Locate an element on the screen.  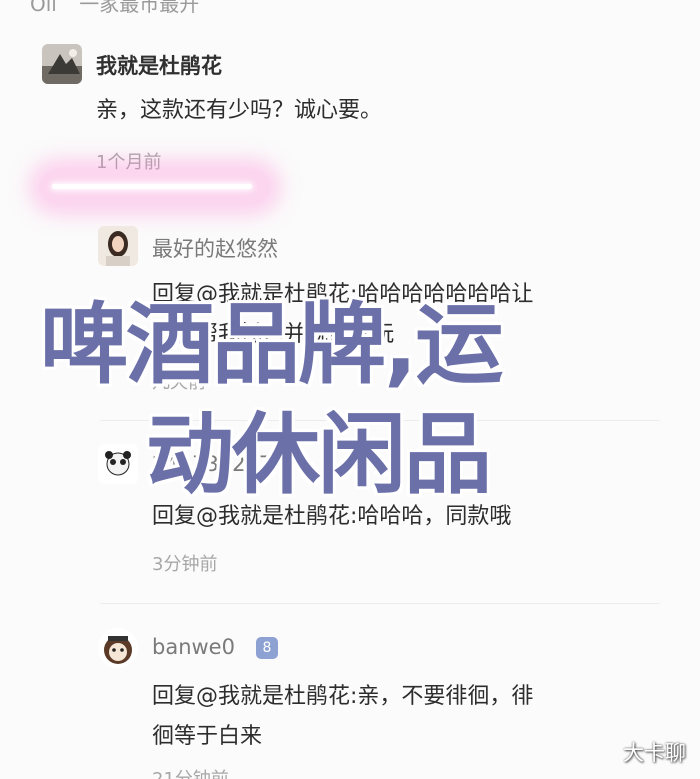
comment-body: 亲，这款还有少吗？诚心要。 is located at coordinates (239, 110).